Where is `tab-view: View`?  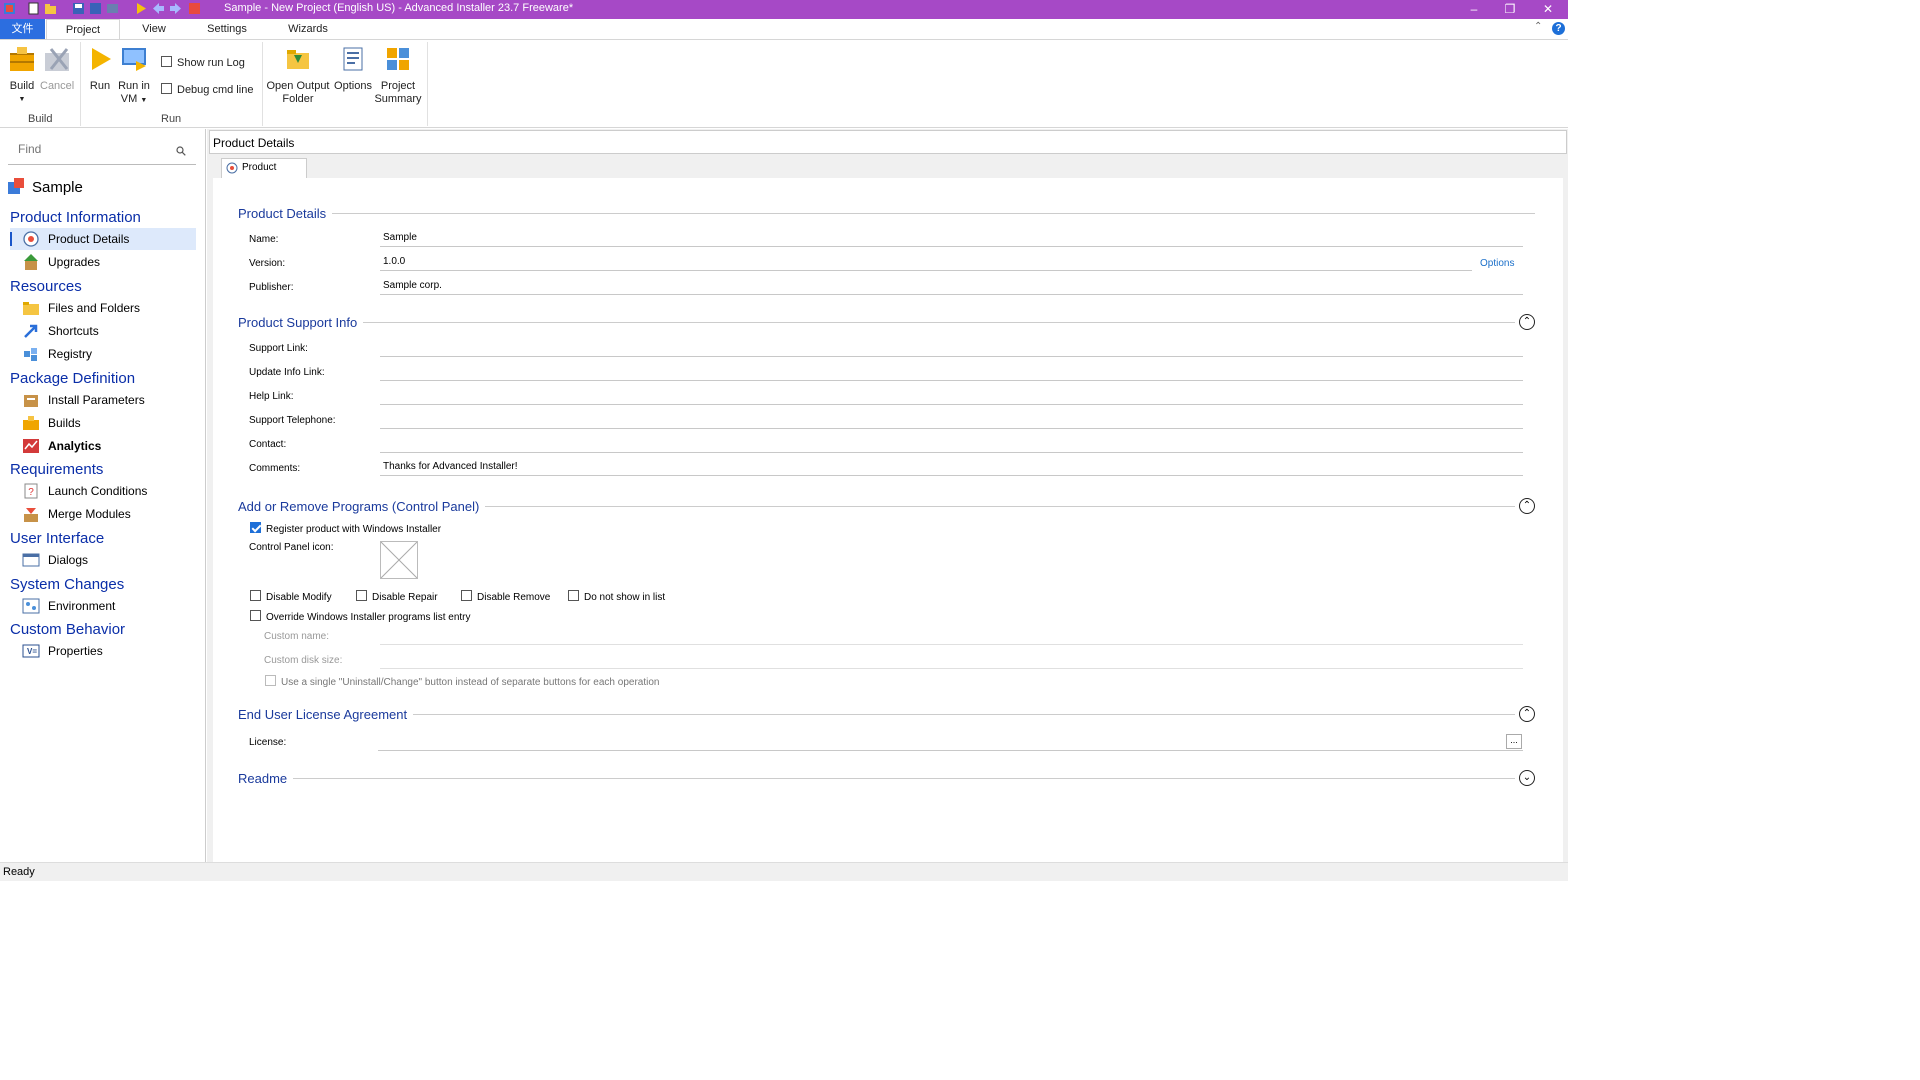 tab-view: View is located at coordinates (154, 29).